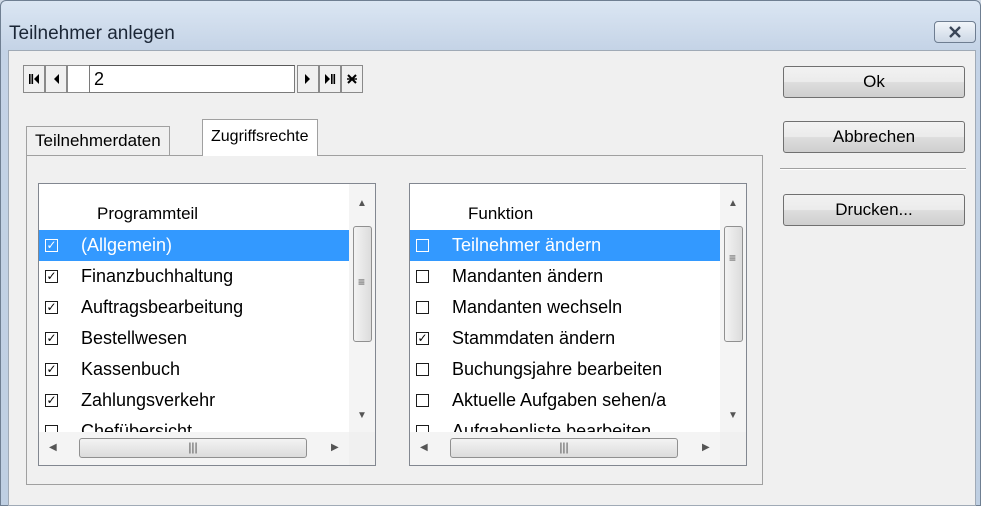 This screenshot has height=506, width=981. Describe the element at coordinates (559, 400) in the screenshot. I see `list-item-label: Aktuelle Aufgaben sehen/a` at that location.